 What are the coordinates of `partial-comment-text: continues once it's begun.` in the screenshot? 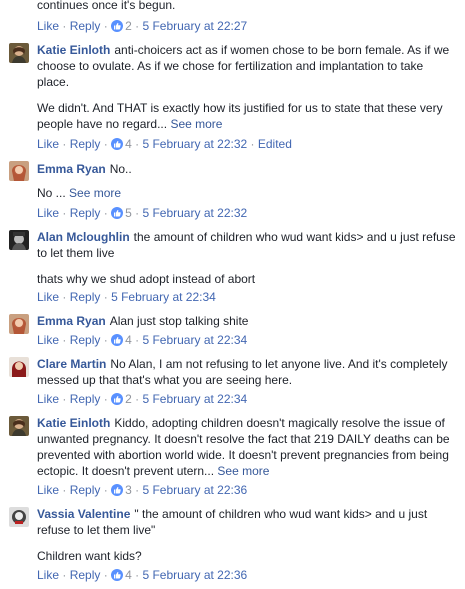 It's located at (247, 6).